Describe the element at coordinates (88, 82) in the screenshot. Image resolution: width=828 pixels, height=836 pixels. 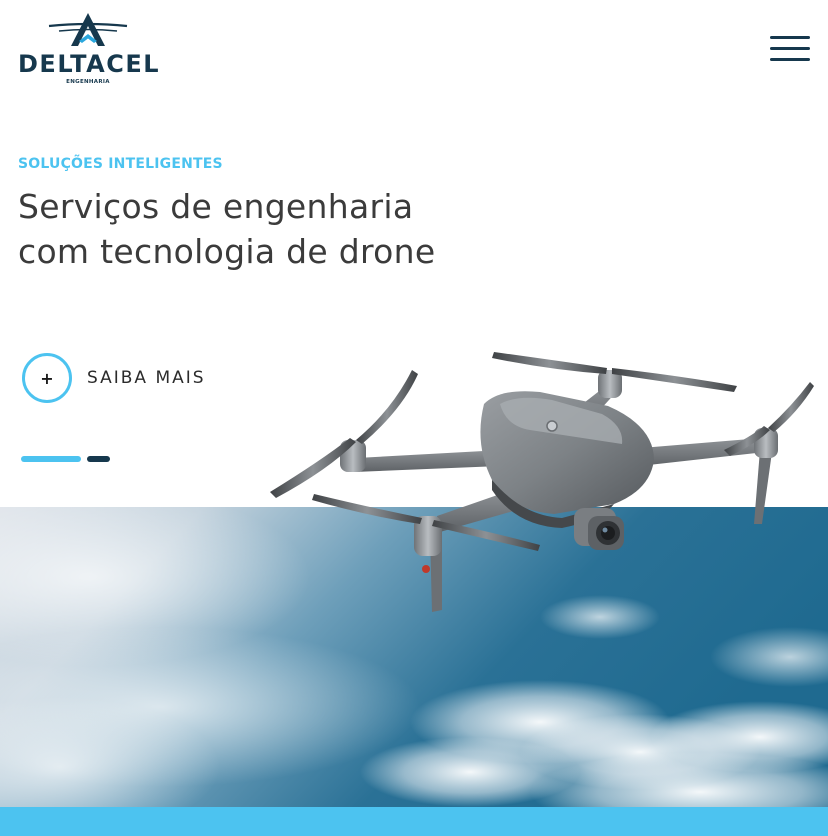
I see `logo-tagline: ENGENHARIA` at that location.